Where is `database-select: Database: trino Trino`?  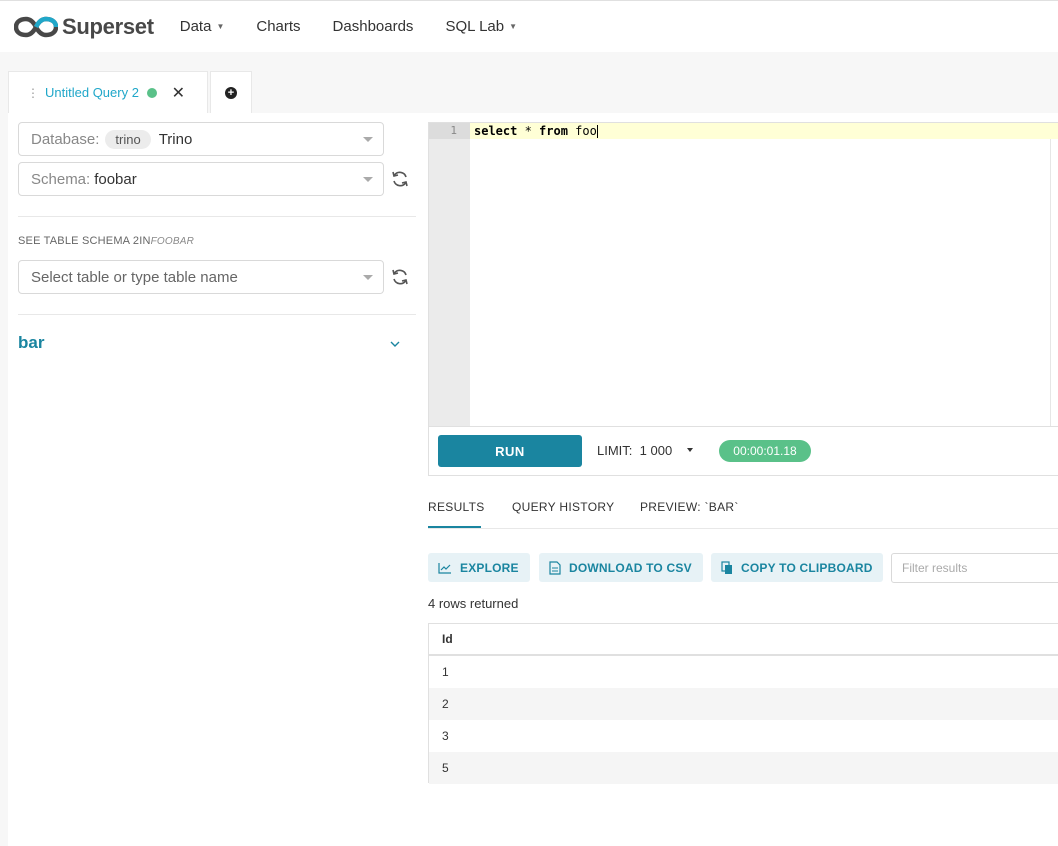
database-select: Database: trino Trino is located at coordinates (201, 139).